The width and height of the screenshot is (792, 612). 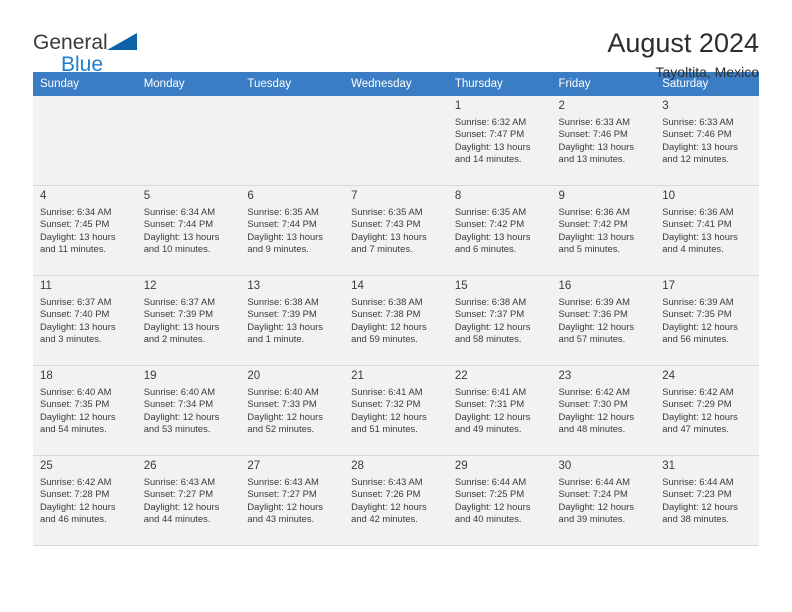 I want to click on day-sunset-text: Sunset: 7:29 PM, so click(x=697, y=404).